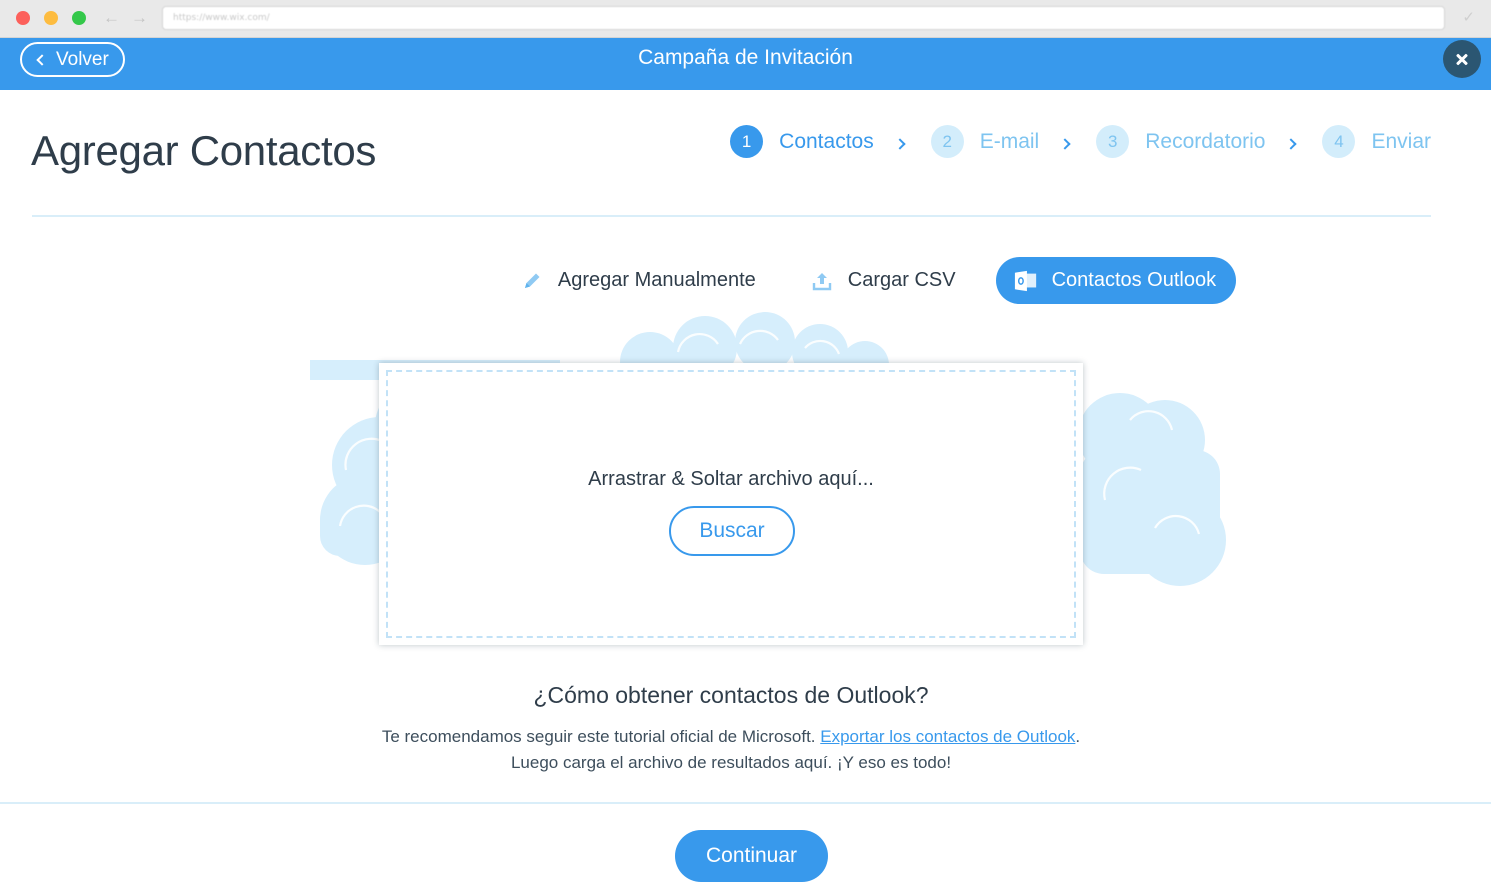 The image size is (1491, 895). Describe the element at coordinates (532, 281) in the screenshot. I see `pencil-icon` at that location.